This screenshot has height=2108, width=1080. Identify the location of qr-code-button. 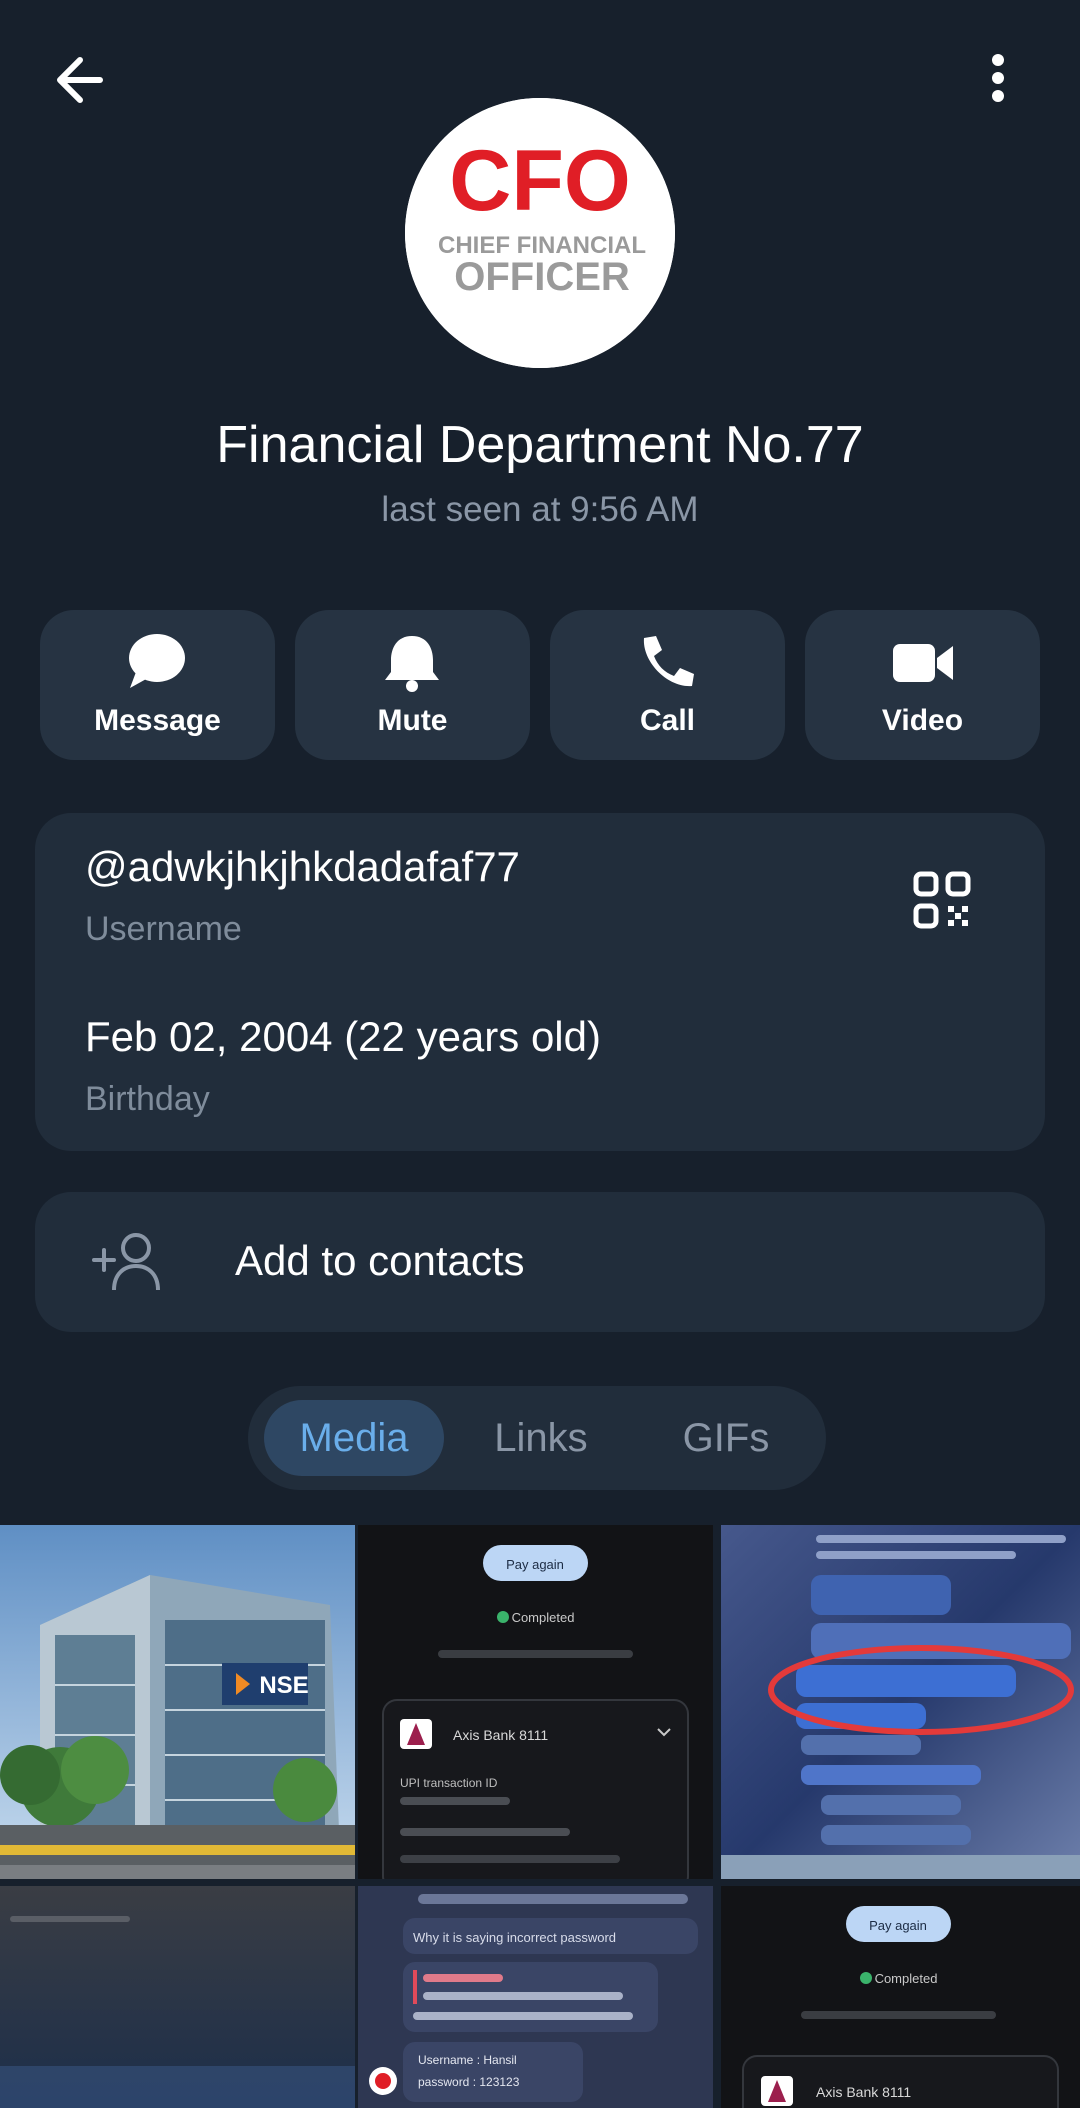
(942, 900).